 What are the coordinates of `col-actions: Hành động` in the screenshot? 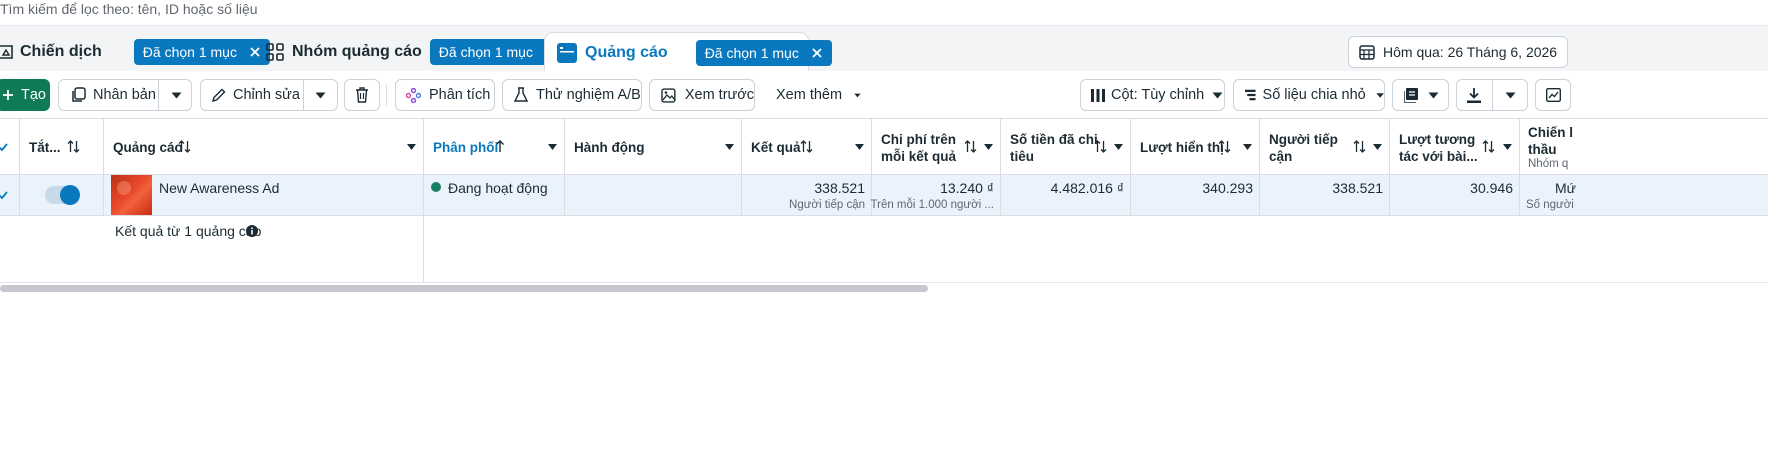 It's located at (653, 147).